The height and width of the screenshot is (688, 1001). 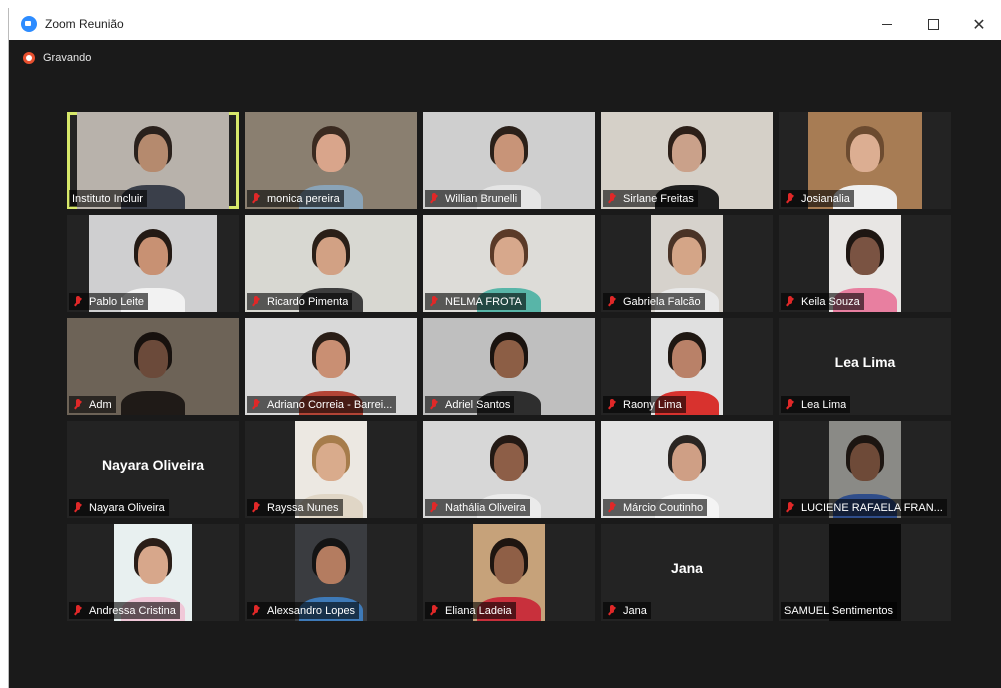 What do you see at coordinates (127, 507) in the screenshot?
I see `participant-name: Nayara Oliveira` at bounding box center [127, 507].